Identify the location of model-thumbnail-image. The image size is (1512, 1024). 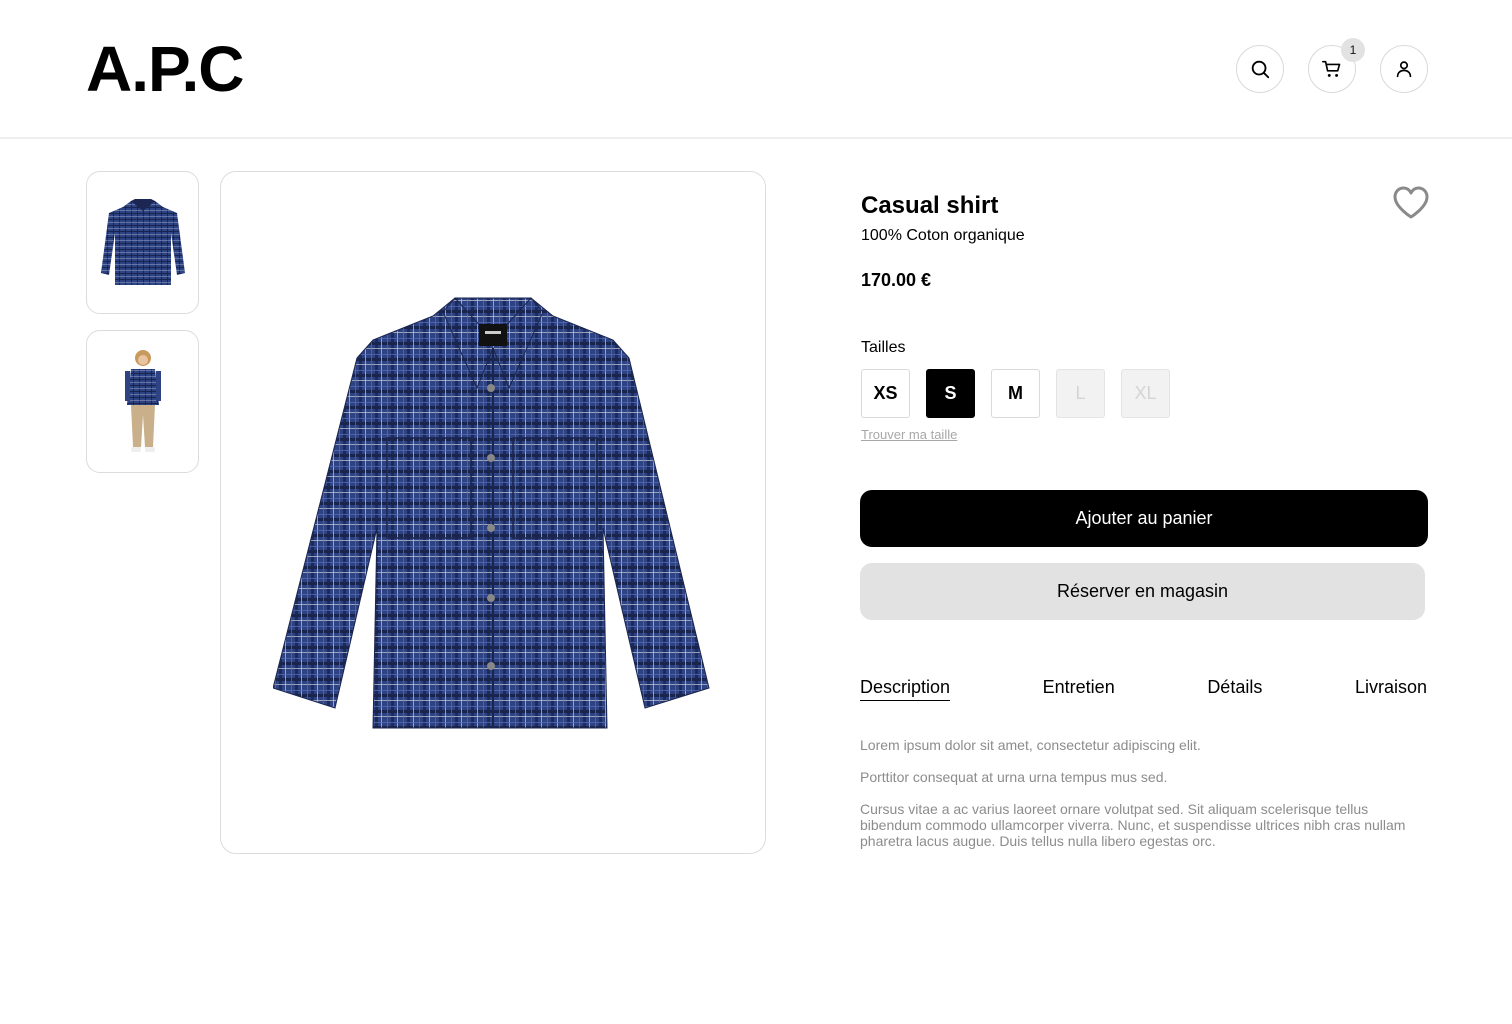
(142, 400).